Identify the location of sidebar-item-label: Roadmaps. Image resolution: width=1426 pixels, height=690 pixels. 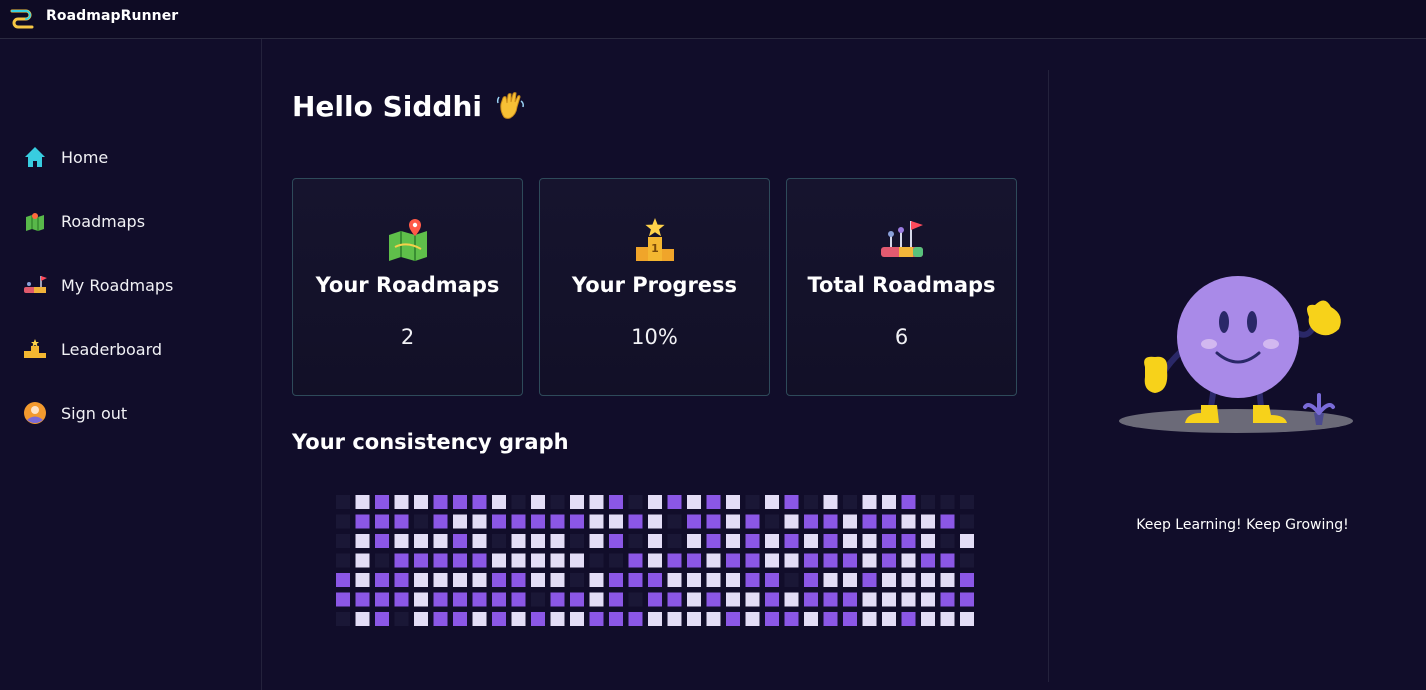
(103, 221).